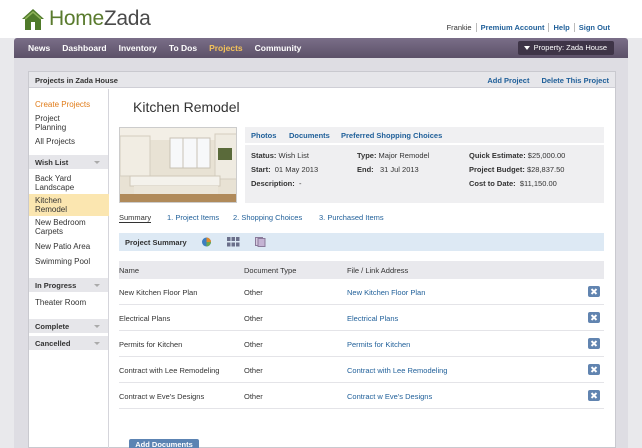 The height and width of the screenshot is (448, 642). What do you see at coordinates (129, 270) in the screenshot?
I see `col-name: Name` at bounding box center [129, 270].